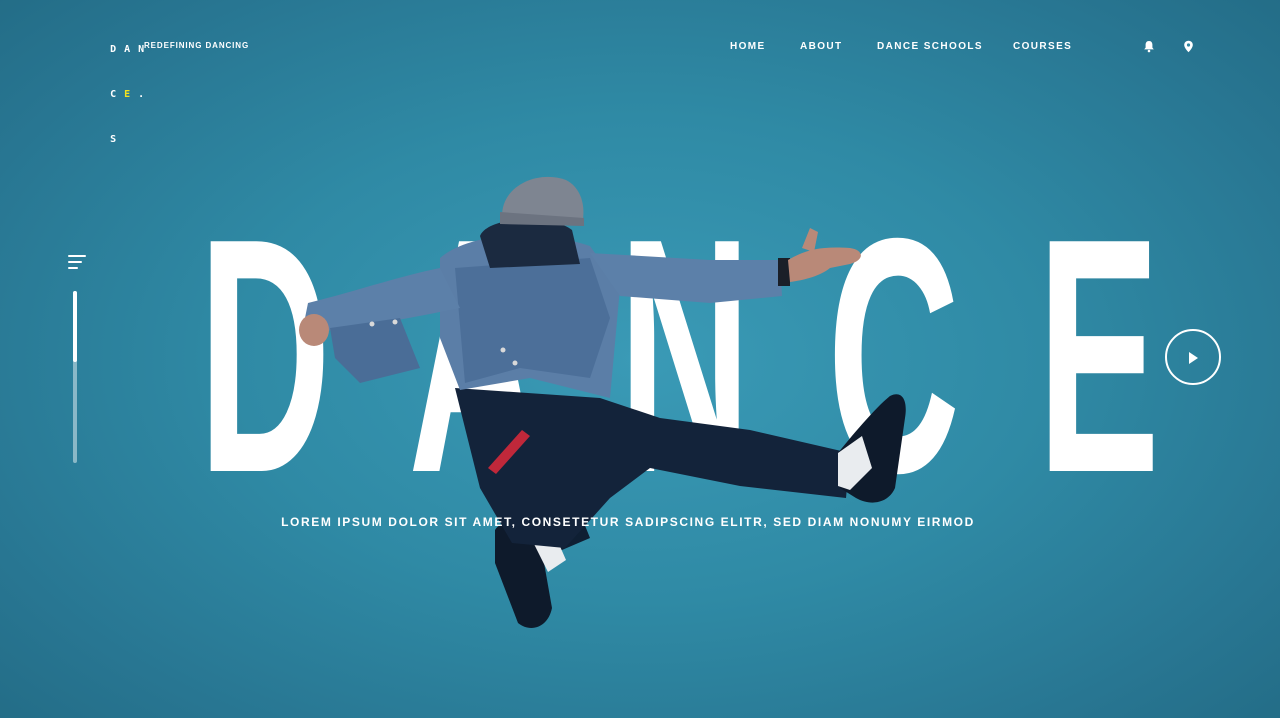 The width and height of the screenshot is (1280, 718). I want to click on nav-link-courses: COURSES, so click(1042, 46).